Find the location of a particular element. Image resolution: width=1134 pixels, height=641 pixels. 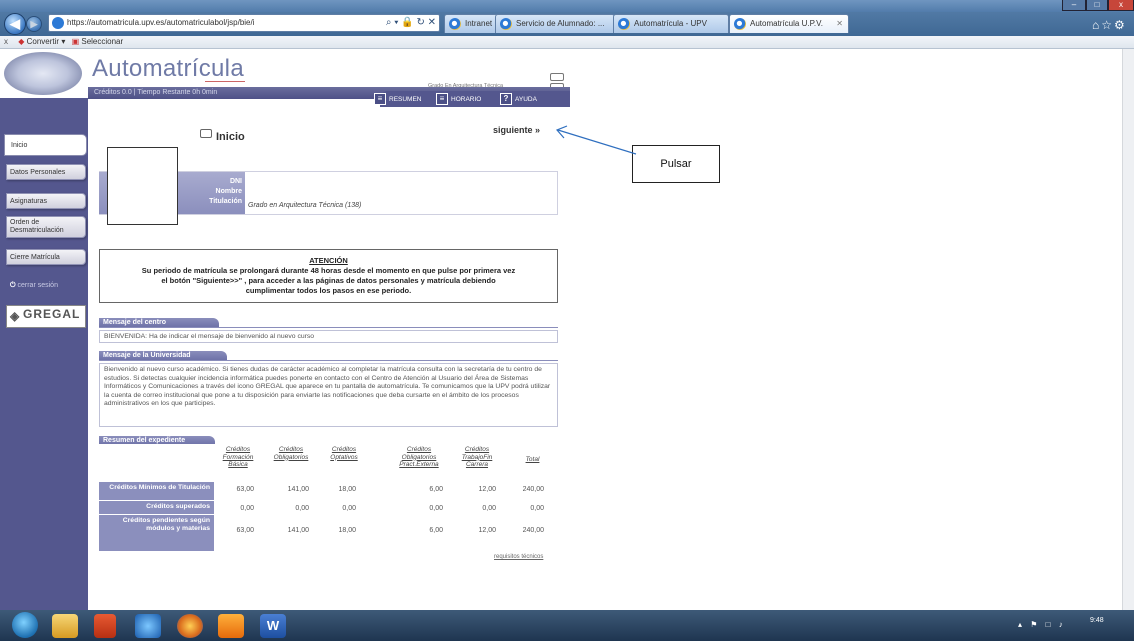

sidebar-item-datos-personales: Datos Personales is located at coordinates (46, 172).